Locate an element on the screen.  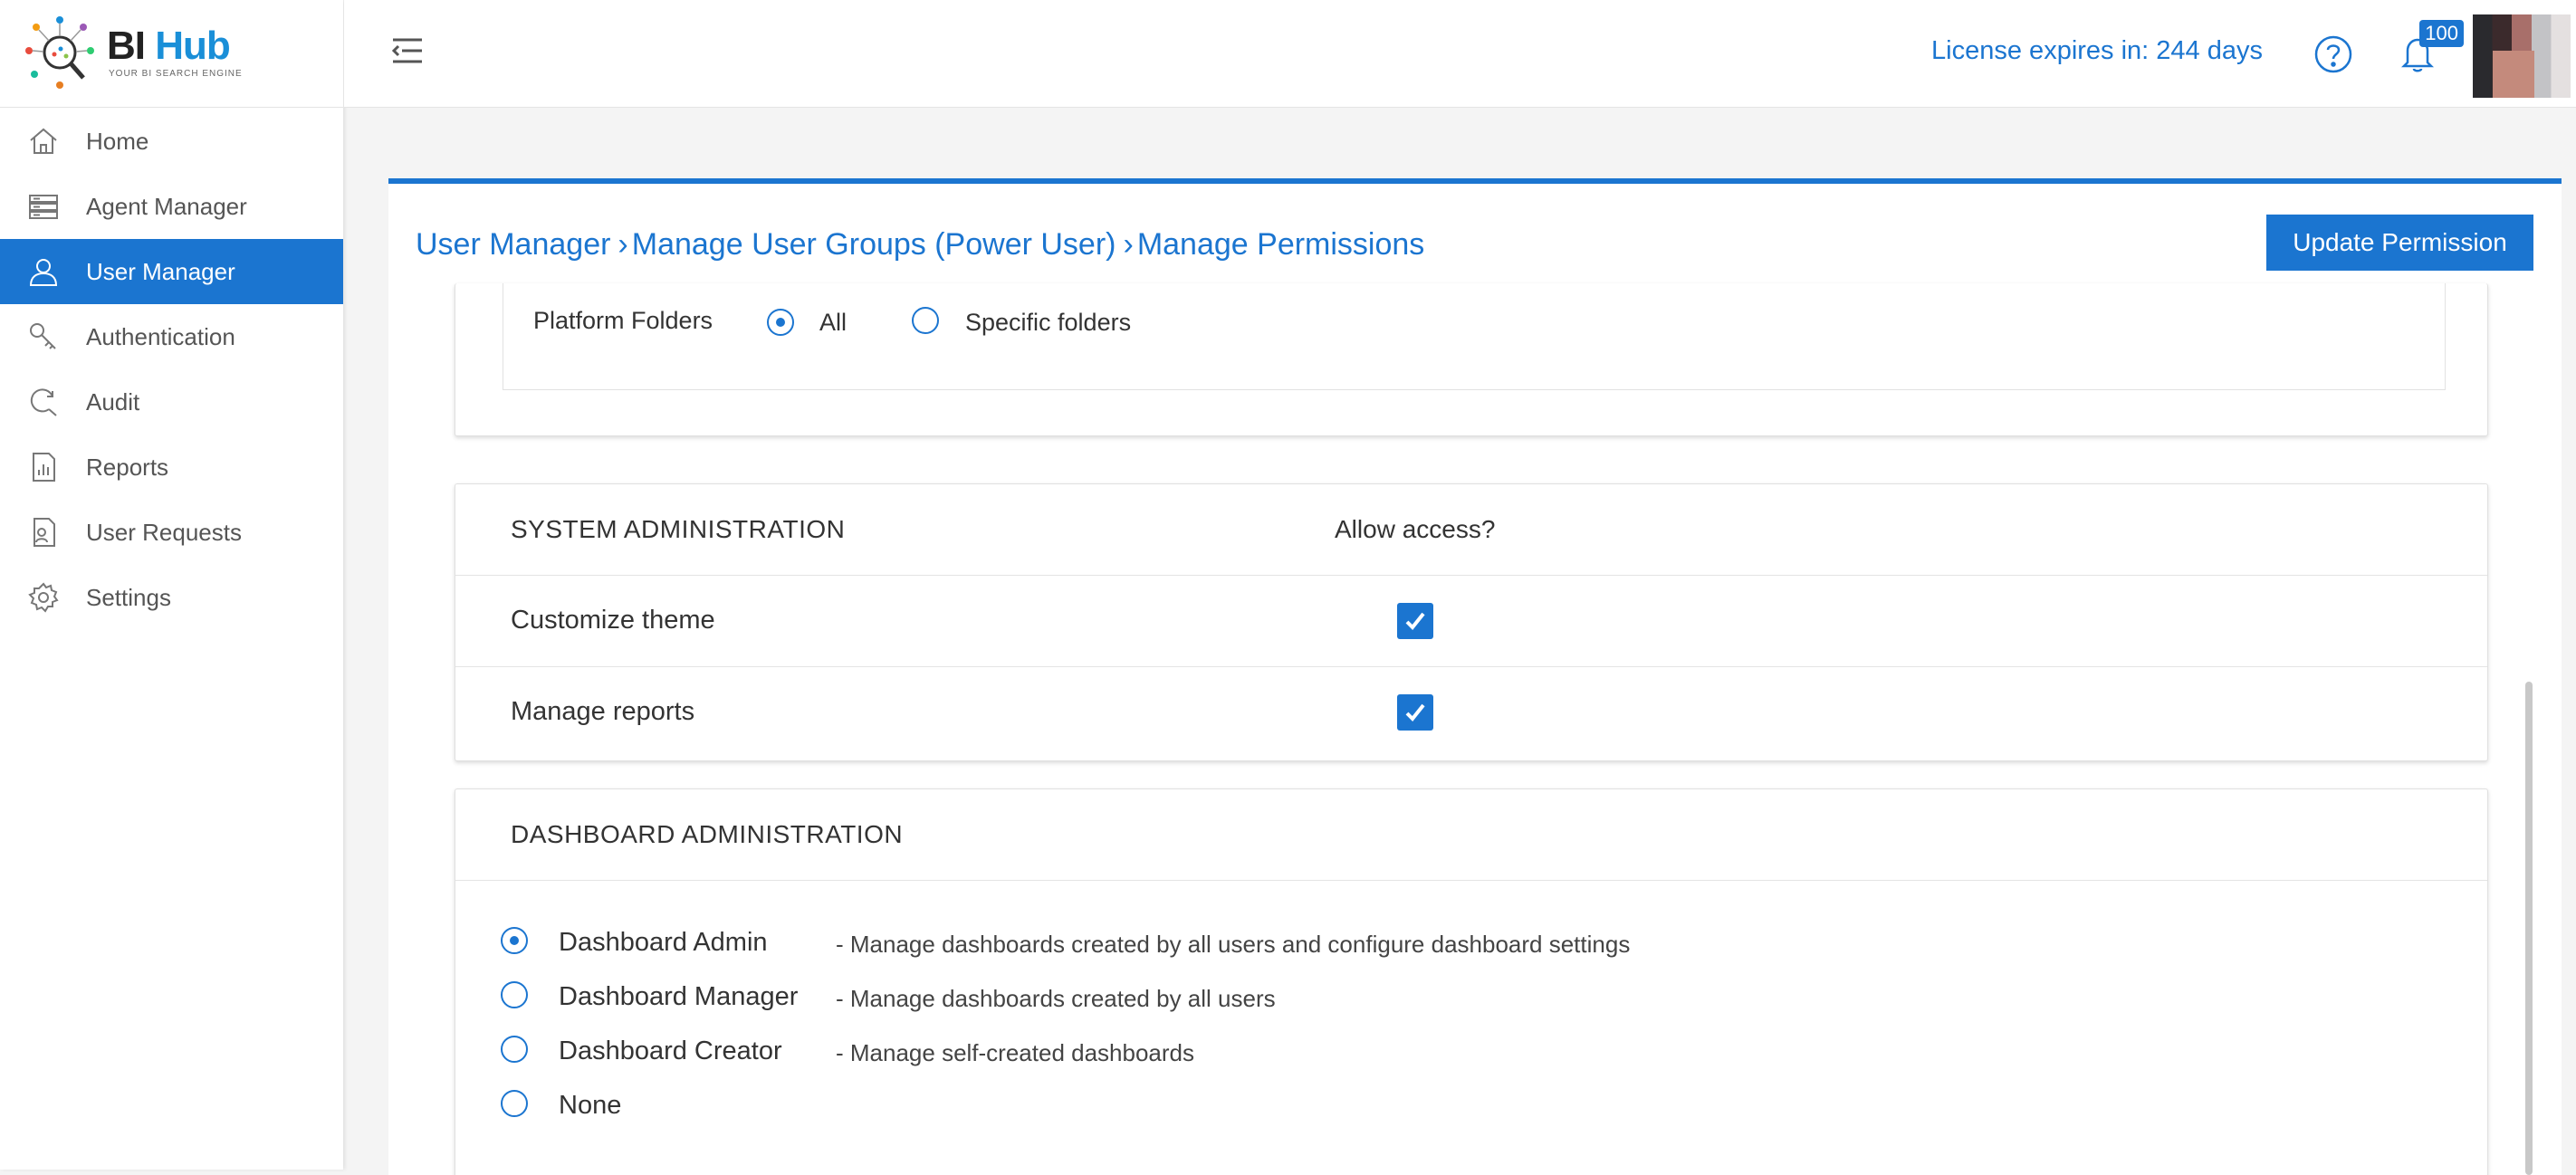
table-row: Customize theme is located at coordinates (1471, 621).